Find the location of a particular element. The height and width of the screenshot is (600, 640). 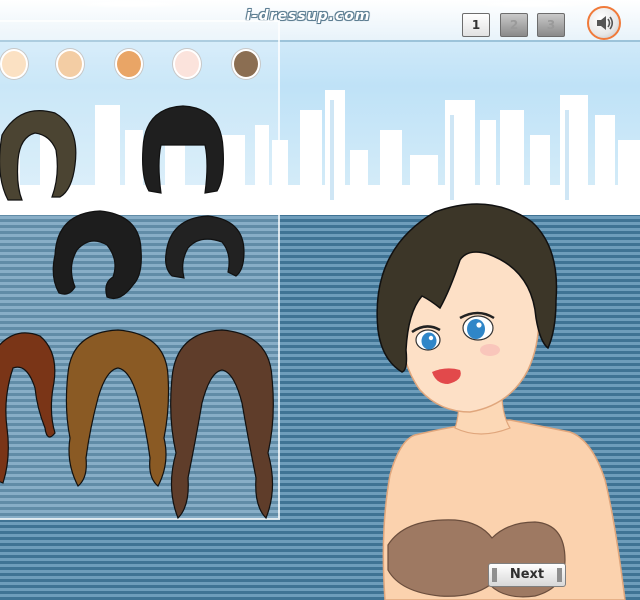

page-1-button: 1 is located at coordinates (476, 25).